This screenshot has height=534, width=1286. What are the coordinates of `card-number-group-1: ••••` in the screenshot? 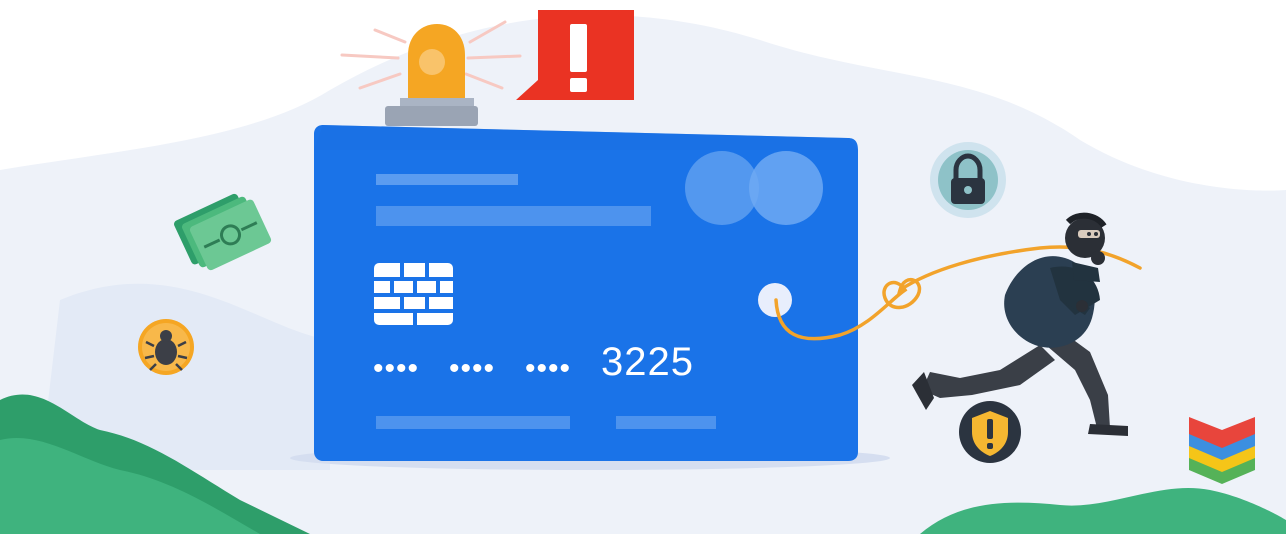 It's located at (396, 368).